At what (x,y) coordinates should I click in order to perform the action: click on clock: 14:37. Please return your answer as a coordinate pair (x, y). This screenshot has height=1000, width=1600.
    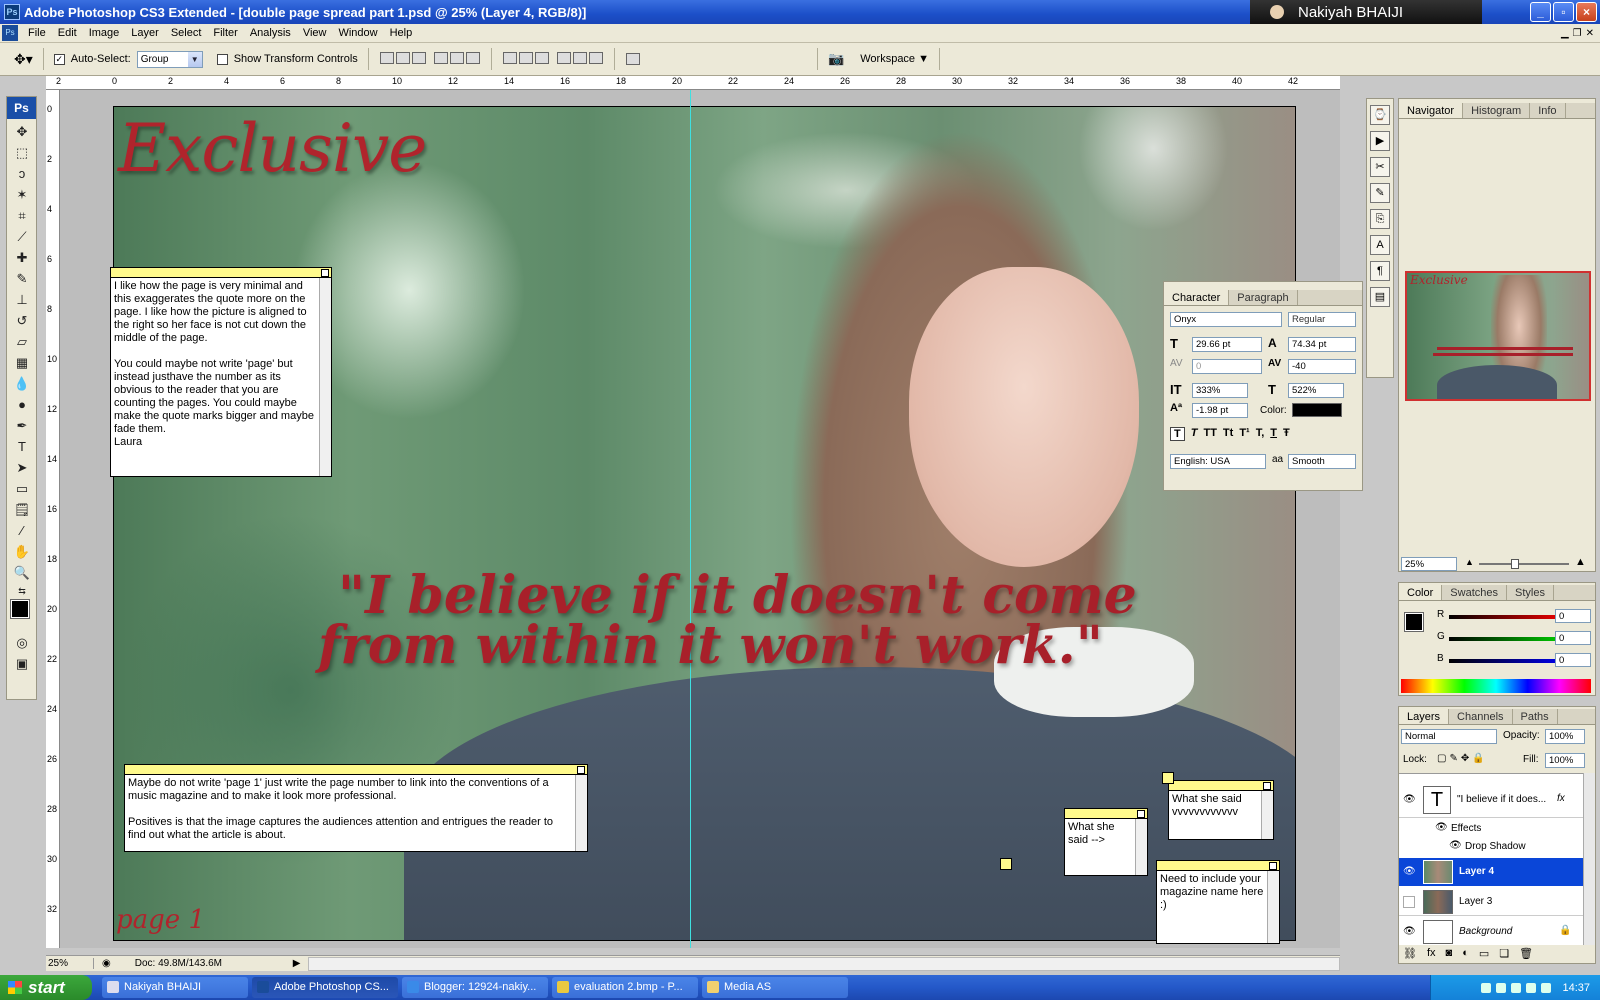
    Looking at the image, I should click on (1576, 988).